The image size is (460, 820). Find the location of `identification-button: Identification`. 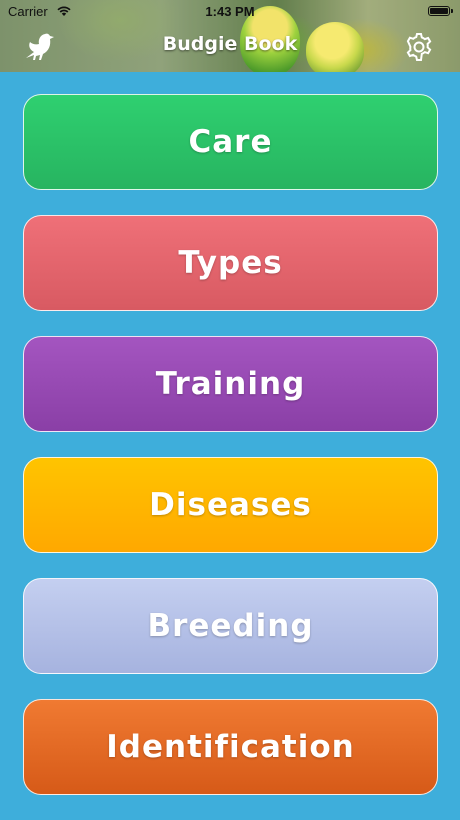

identification-button: Identification is located at coordinates (230, 747).